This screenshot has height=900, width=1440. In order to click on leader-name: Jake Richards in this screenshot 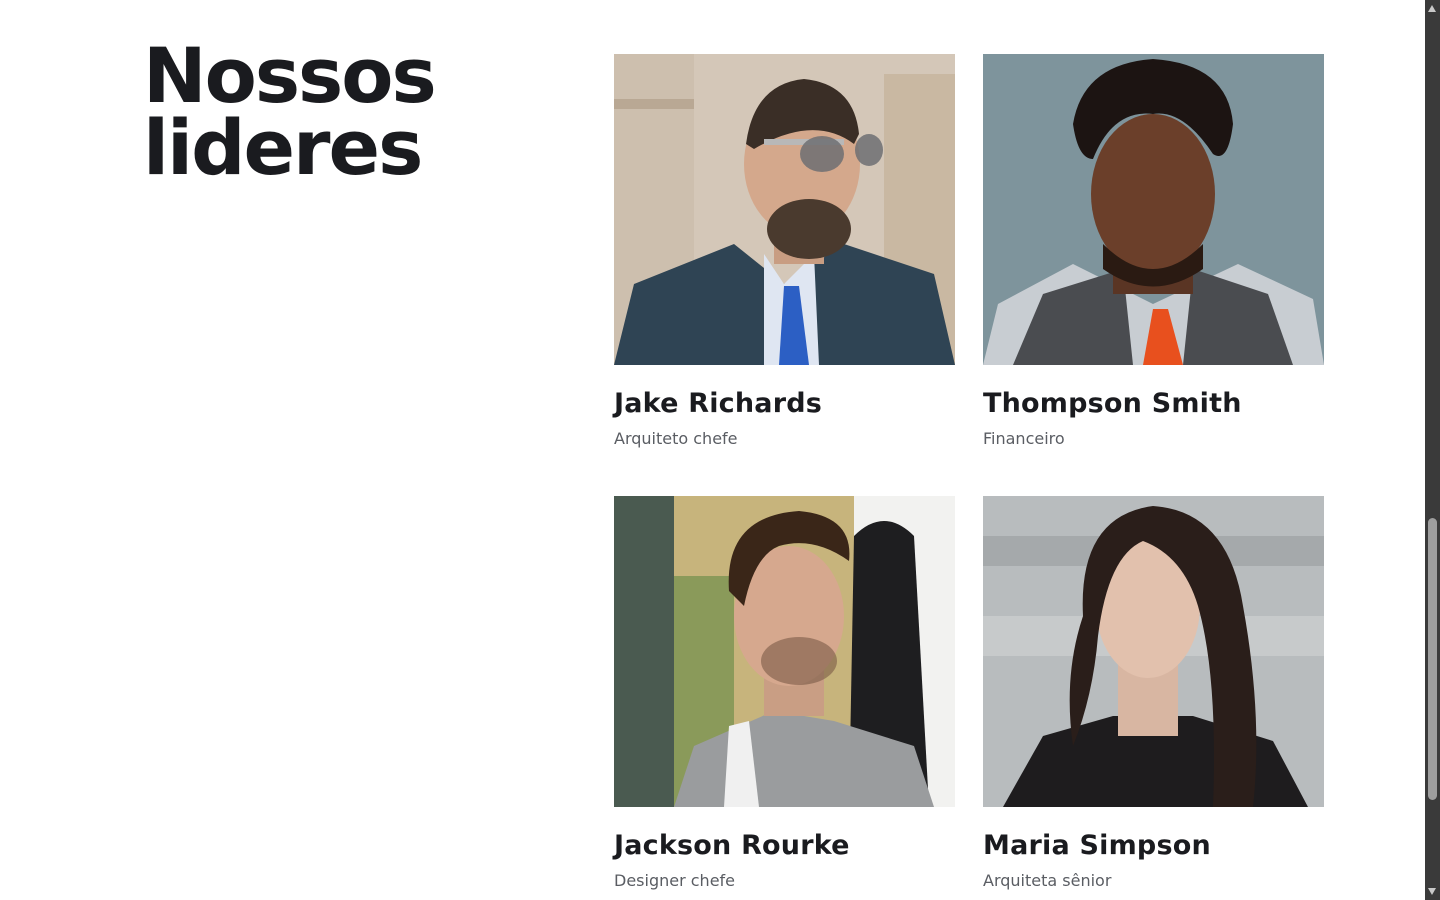, I will do `click(718, 403)`.